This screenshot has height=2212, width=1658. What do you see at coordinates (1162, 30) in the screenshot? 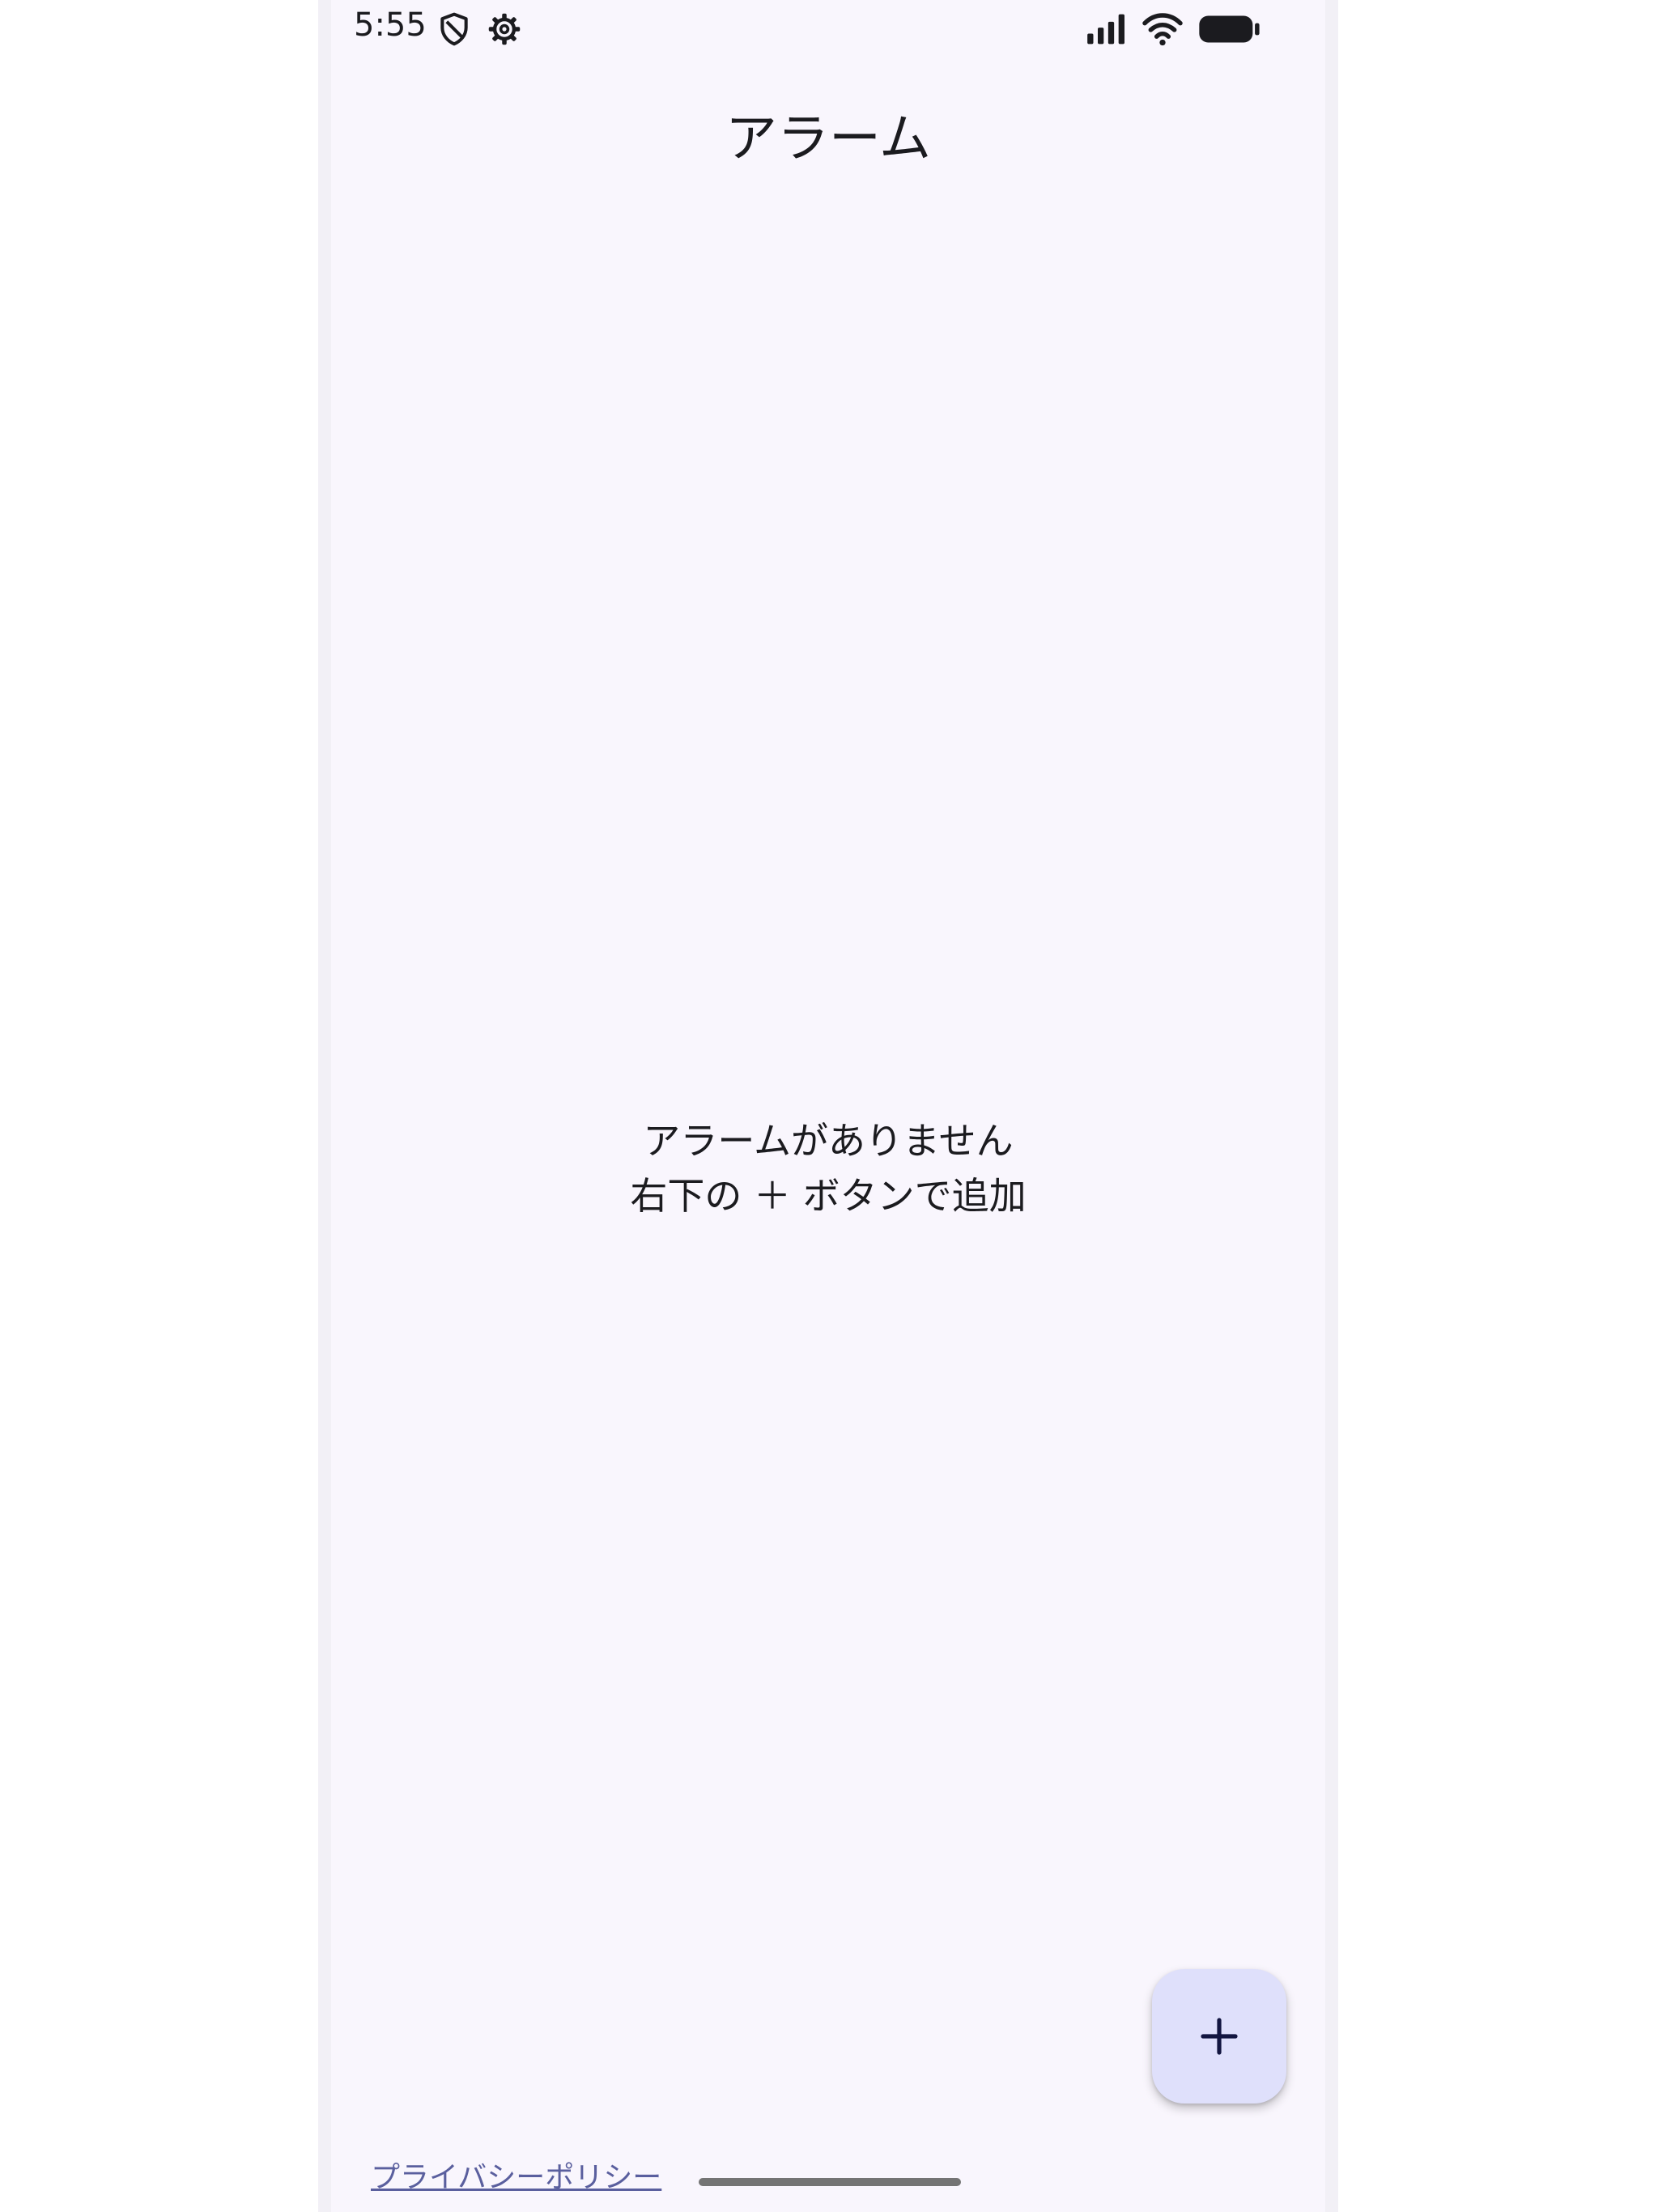
I see `wifi-icon` at bounding box center [1162, 30].